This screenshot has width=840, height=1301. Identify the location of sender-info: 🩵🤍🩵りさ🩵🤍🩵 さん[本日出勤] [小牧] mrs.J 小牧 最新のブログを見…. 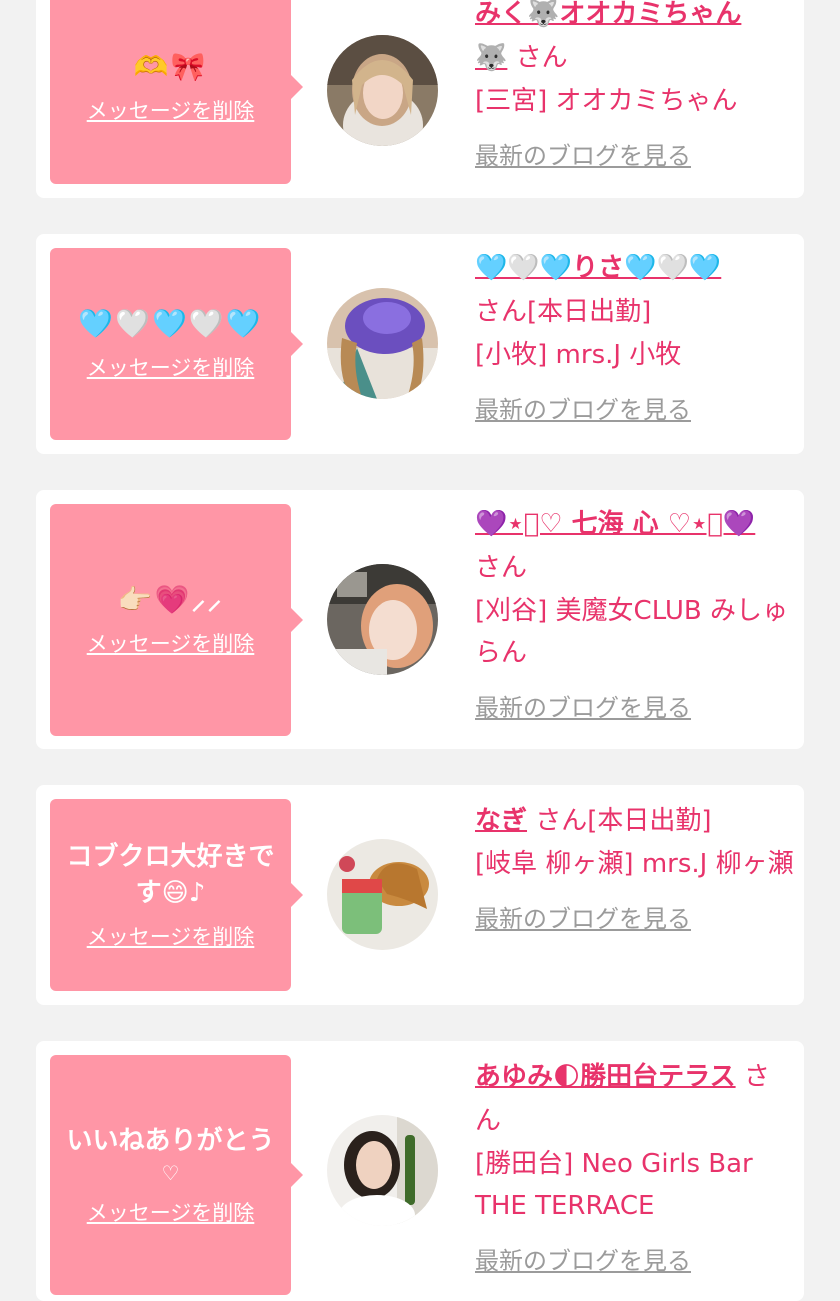
(635, 339).